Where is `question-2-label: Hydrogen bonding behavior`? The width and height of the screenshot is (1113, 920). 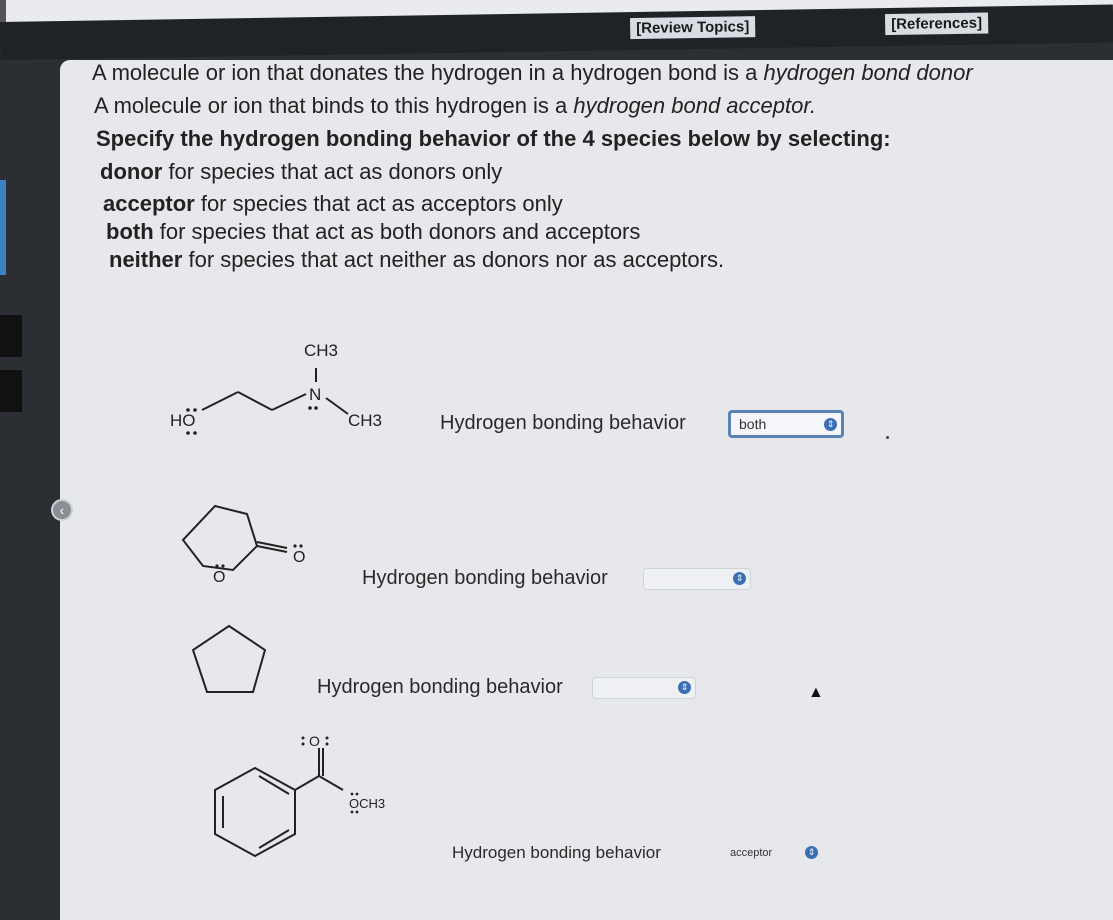
question-2-label: Hydrogen bonding behavior is located at coordinates (485, 578).